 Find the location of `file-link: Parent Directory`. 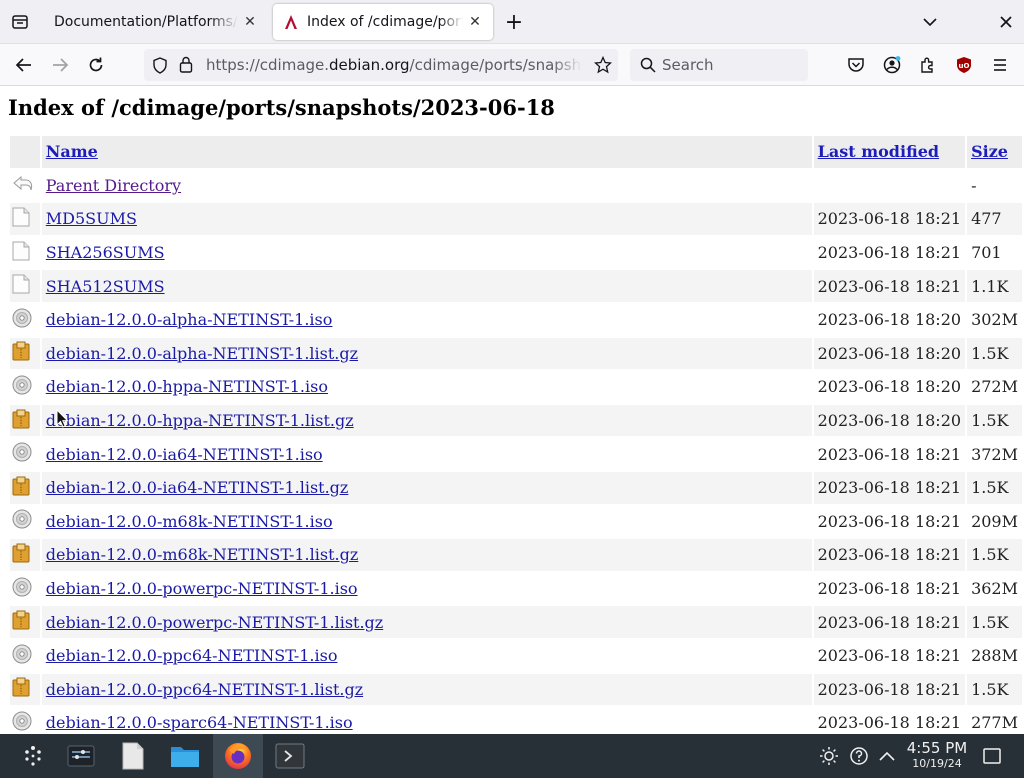

file-link: Parent Directory is located at coordinates (113, 185).